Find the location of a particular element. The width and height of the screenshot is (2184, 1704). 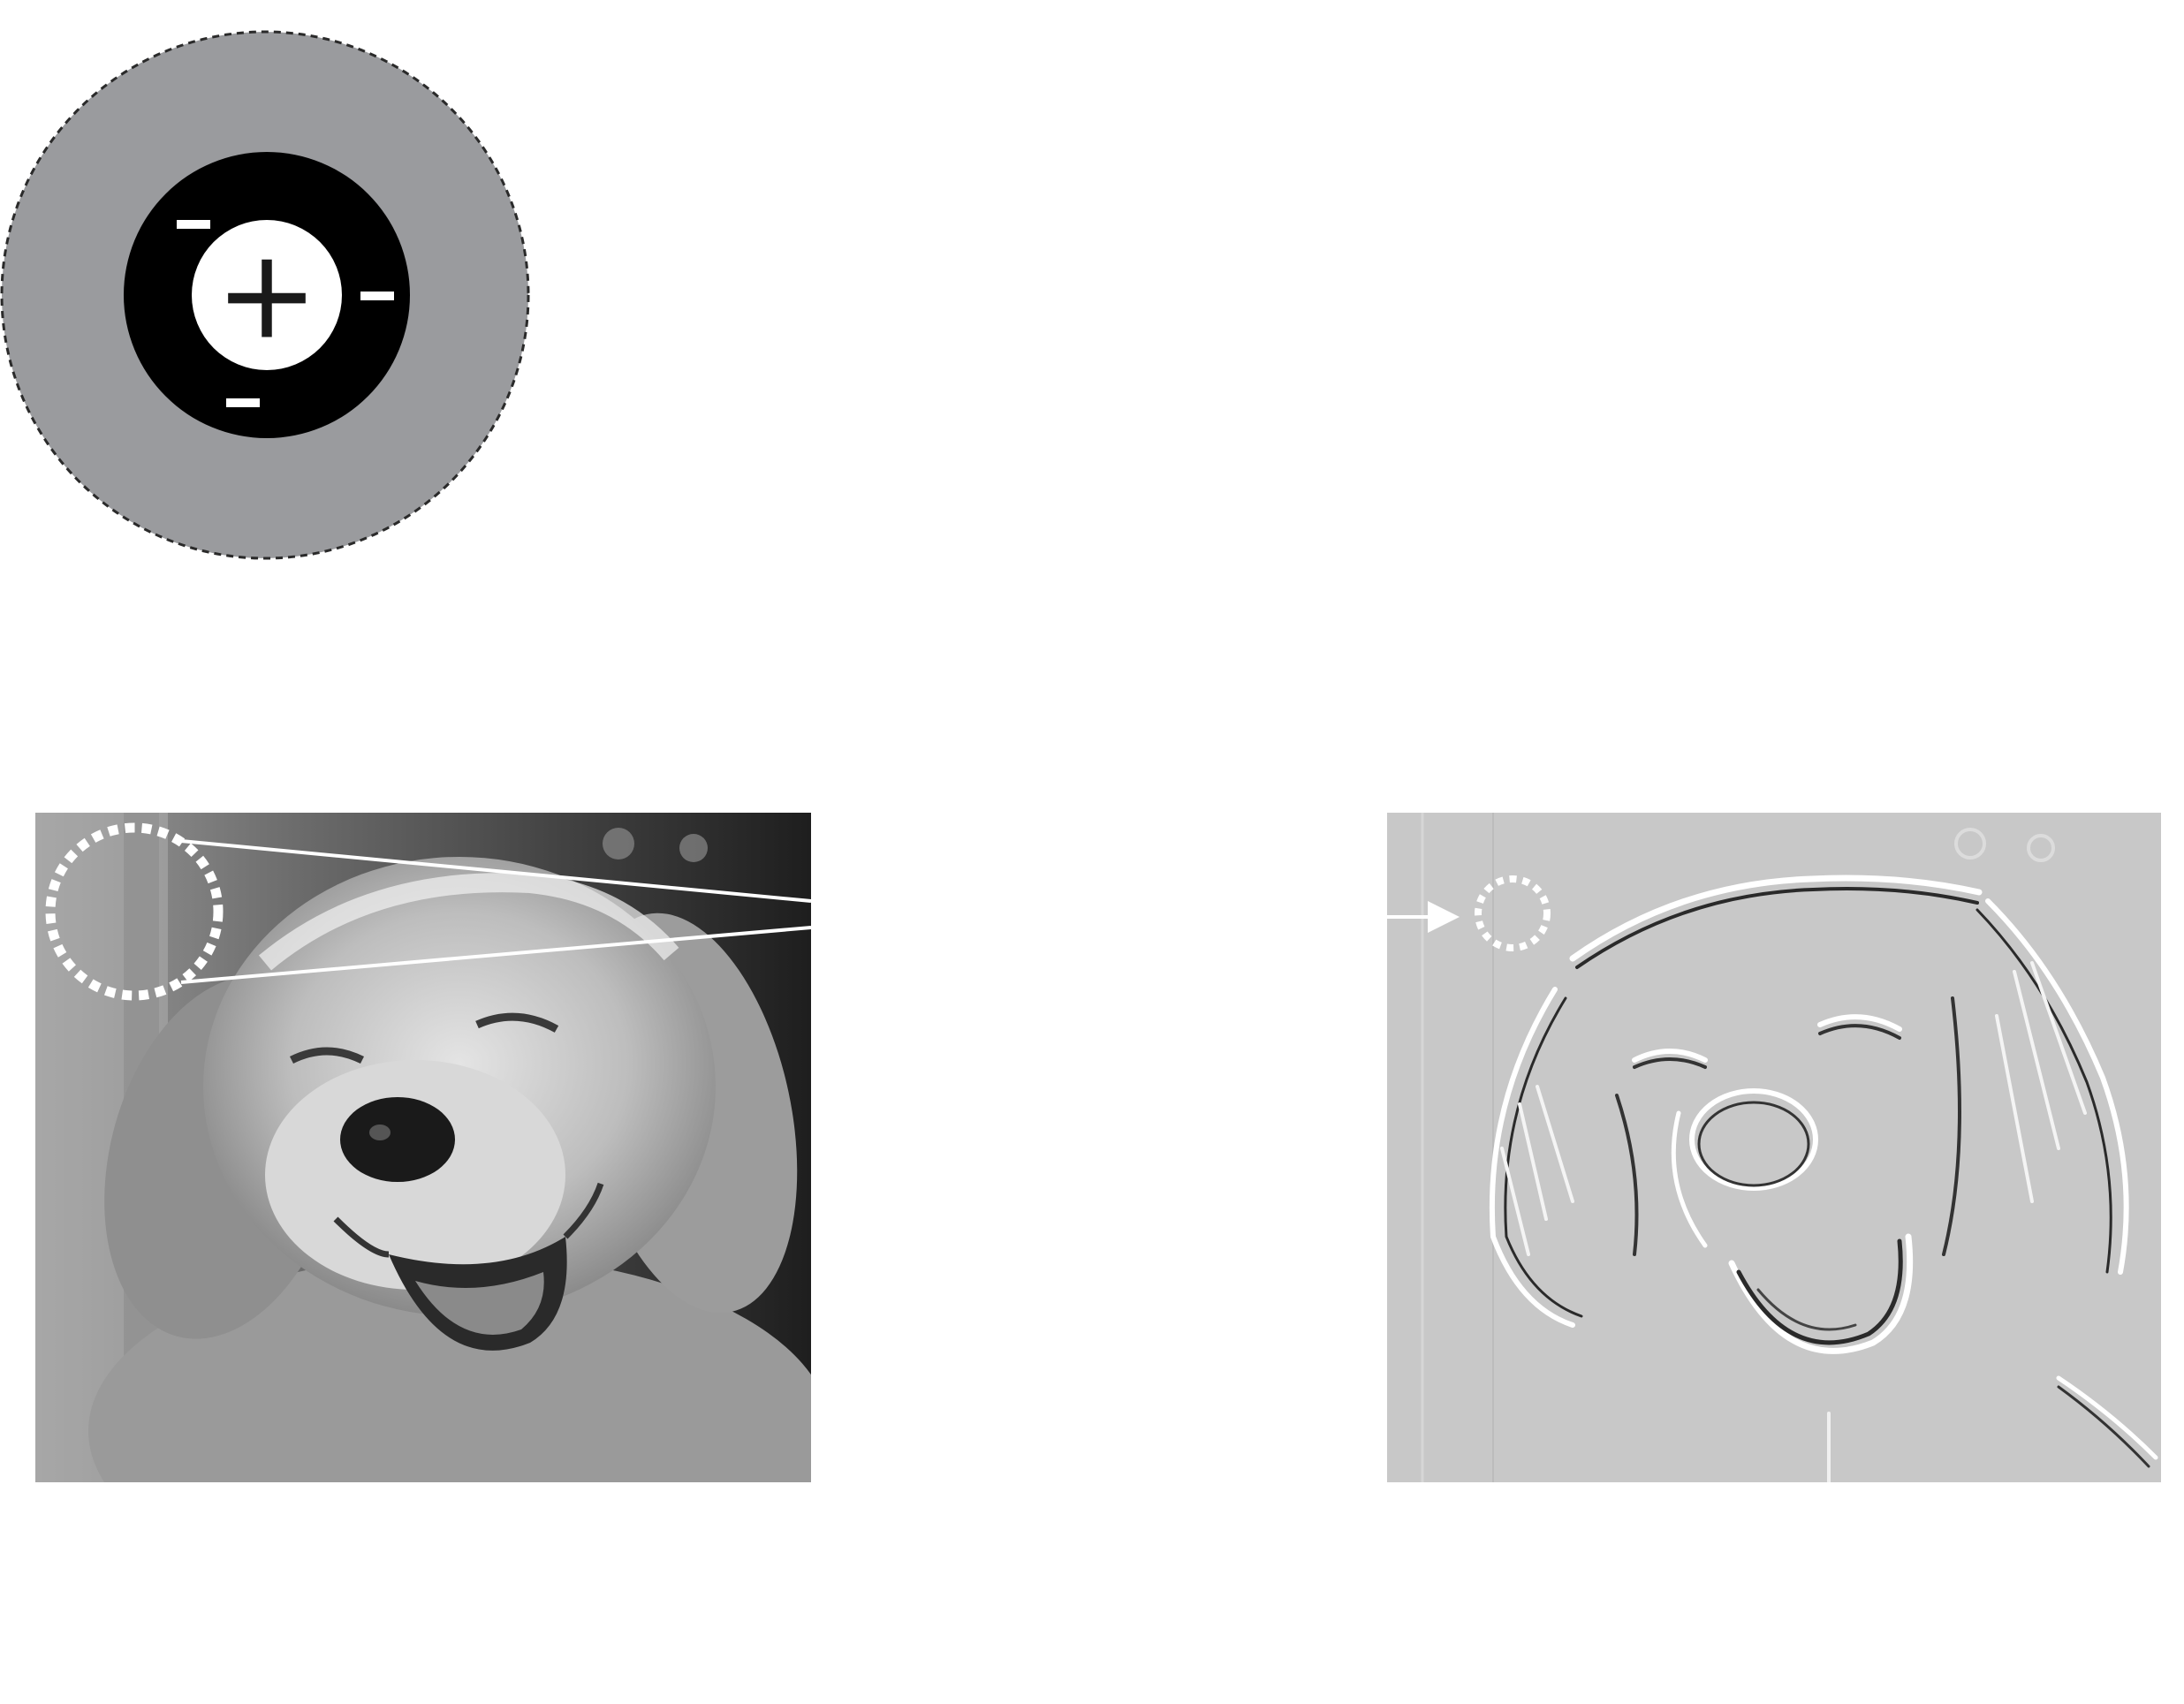

center-plus-sign: + is located at coordinates (266, 295).